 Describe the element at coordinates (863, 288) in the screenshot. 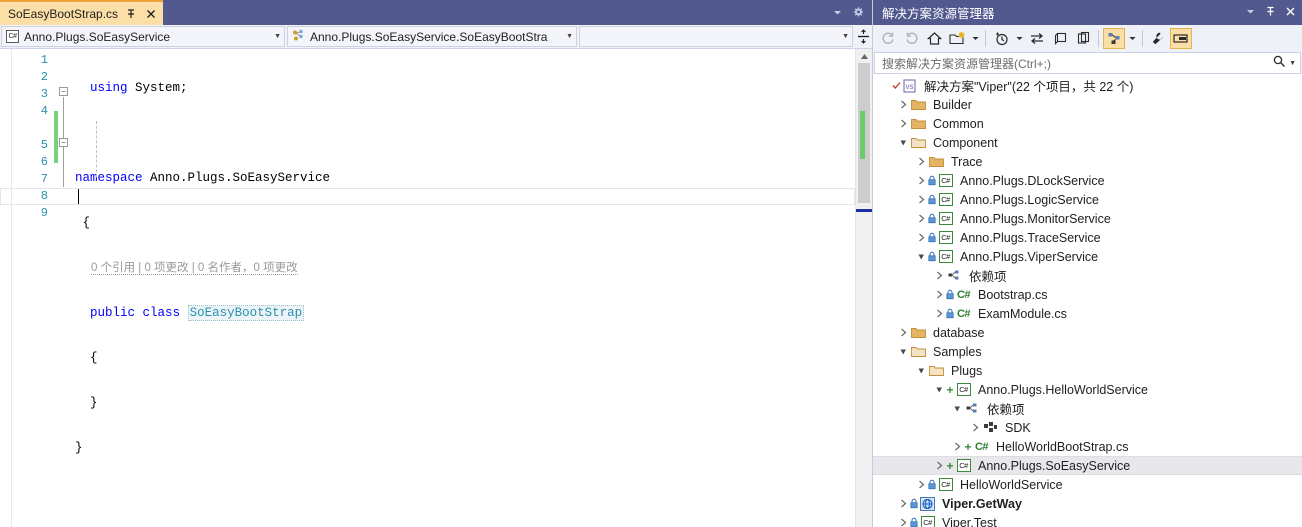

I see `editor-vertical-scrollbar` at that location.